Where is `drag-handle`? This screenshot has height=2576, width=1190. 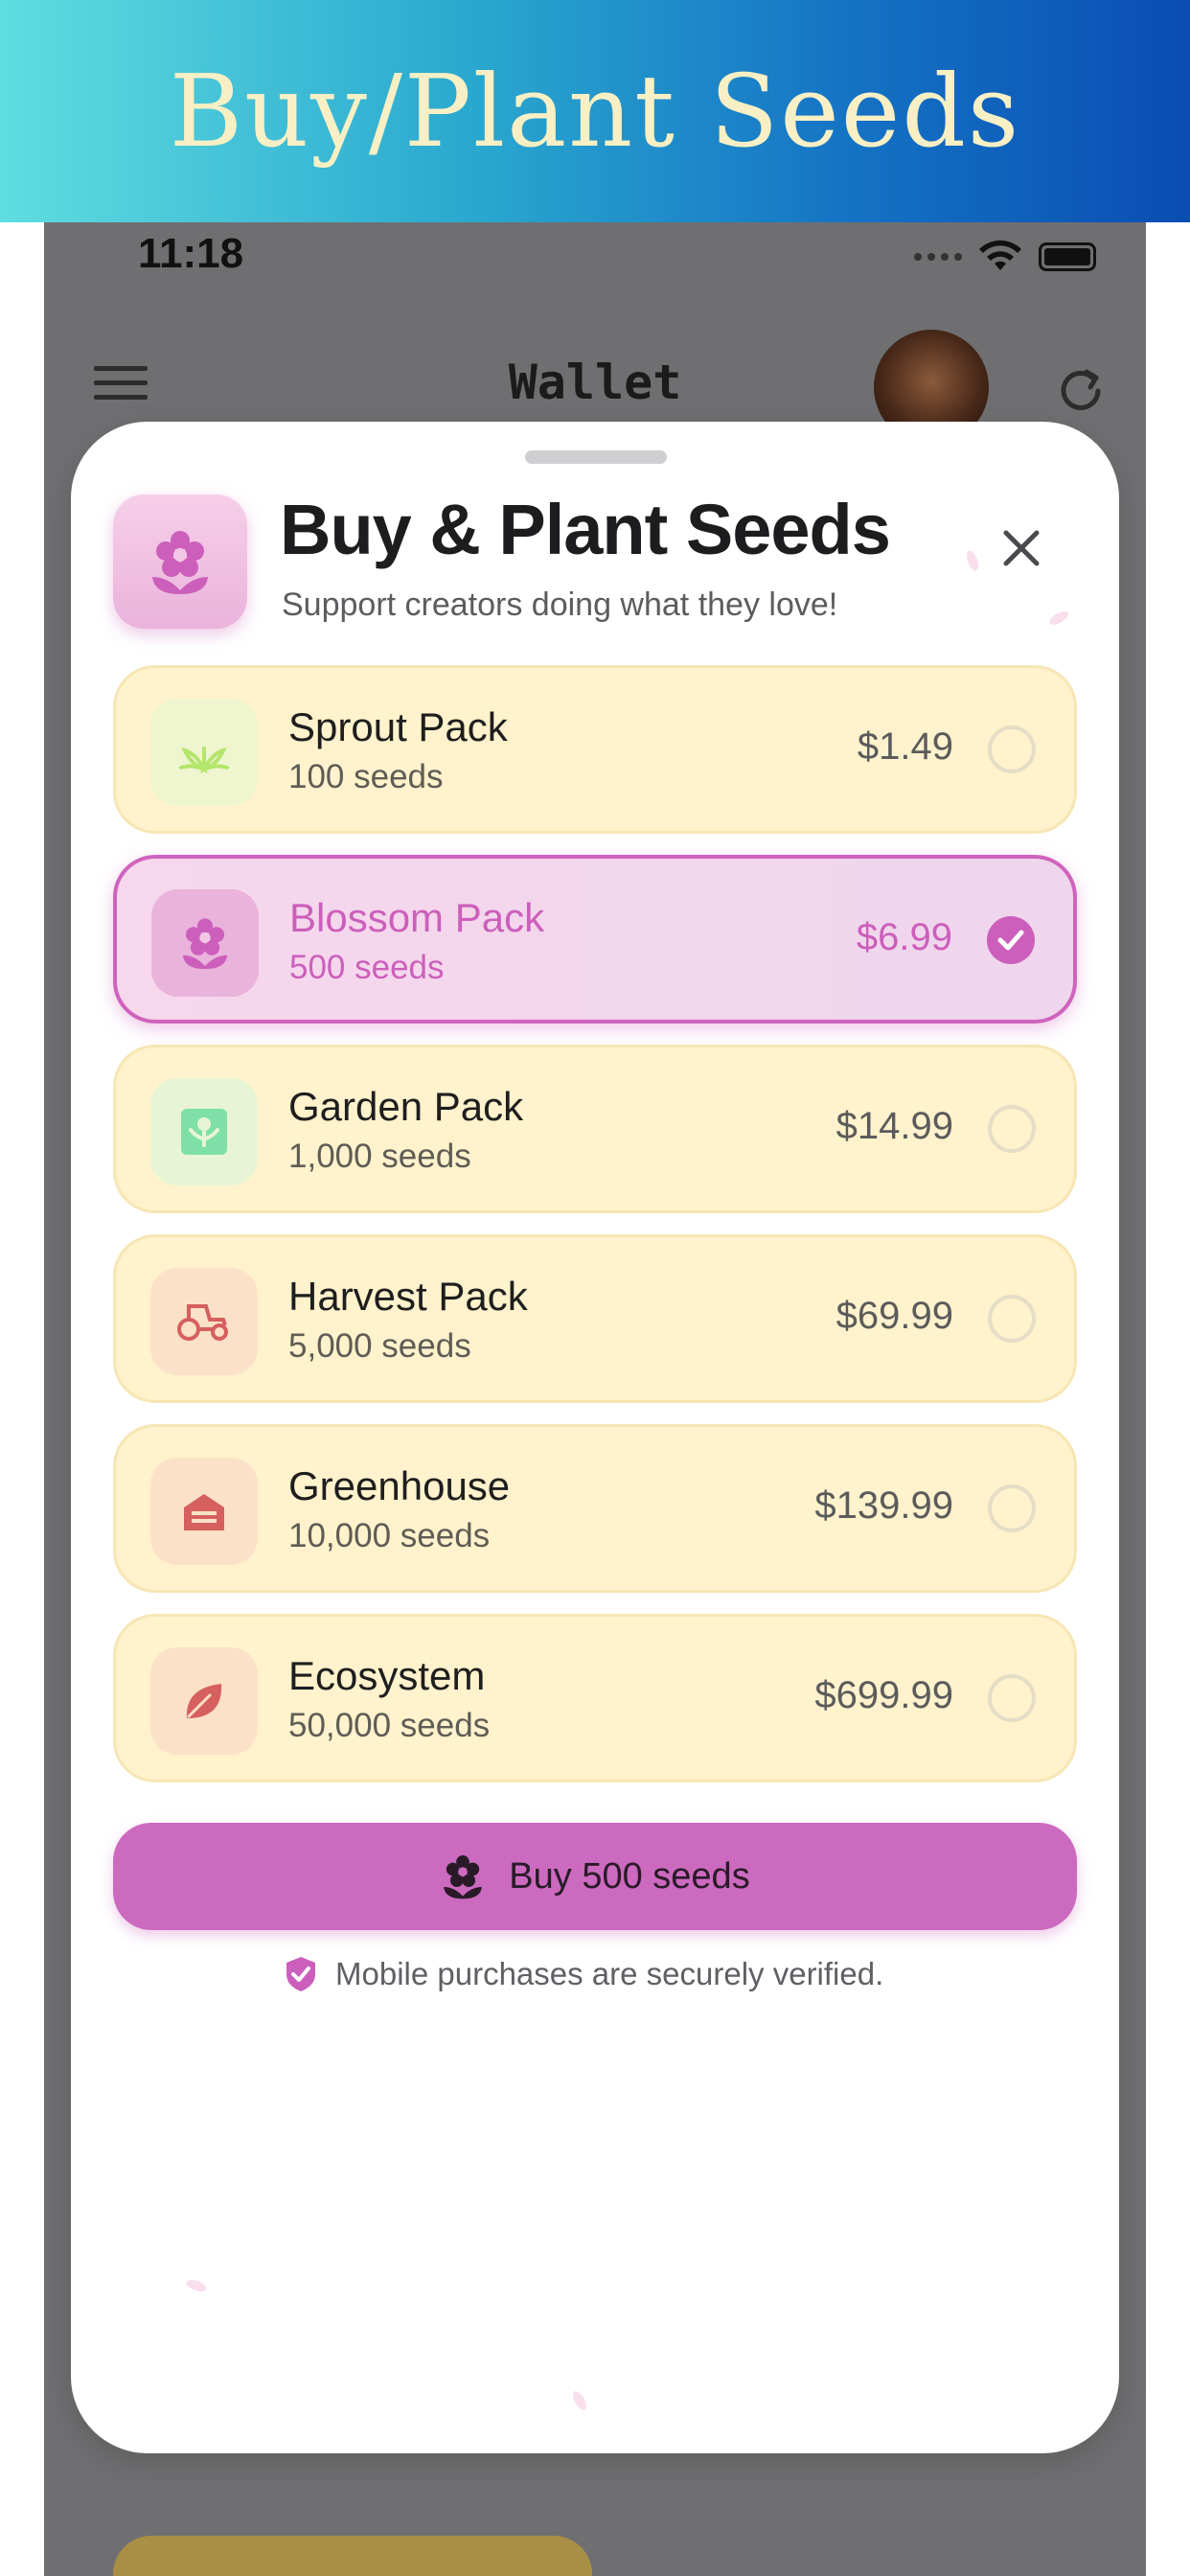
drag-handle is located at coordinates (596, 457).